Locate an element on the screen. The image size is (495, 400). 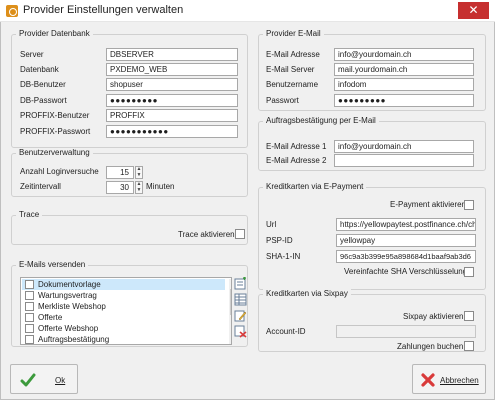
close-button: ✕ is located at coordinates (473, 10).